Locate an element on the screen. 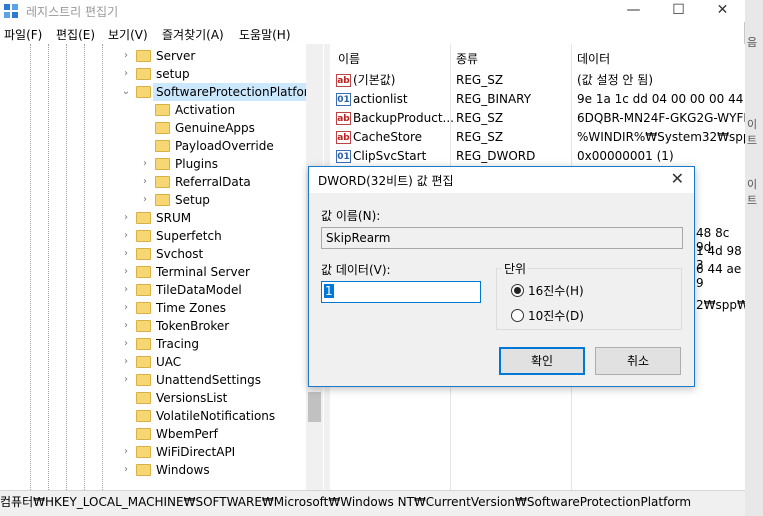 This screenshot has height=516, width=763. minimize-button: — is located at coordinates (633, 11).